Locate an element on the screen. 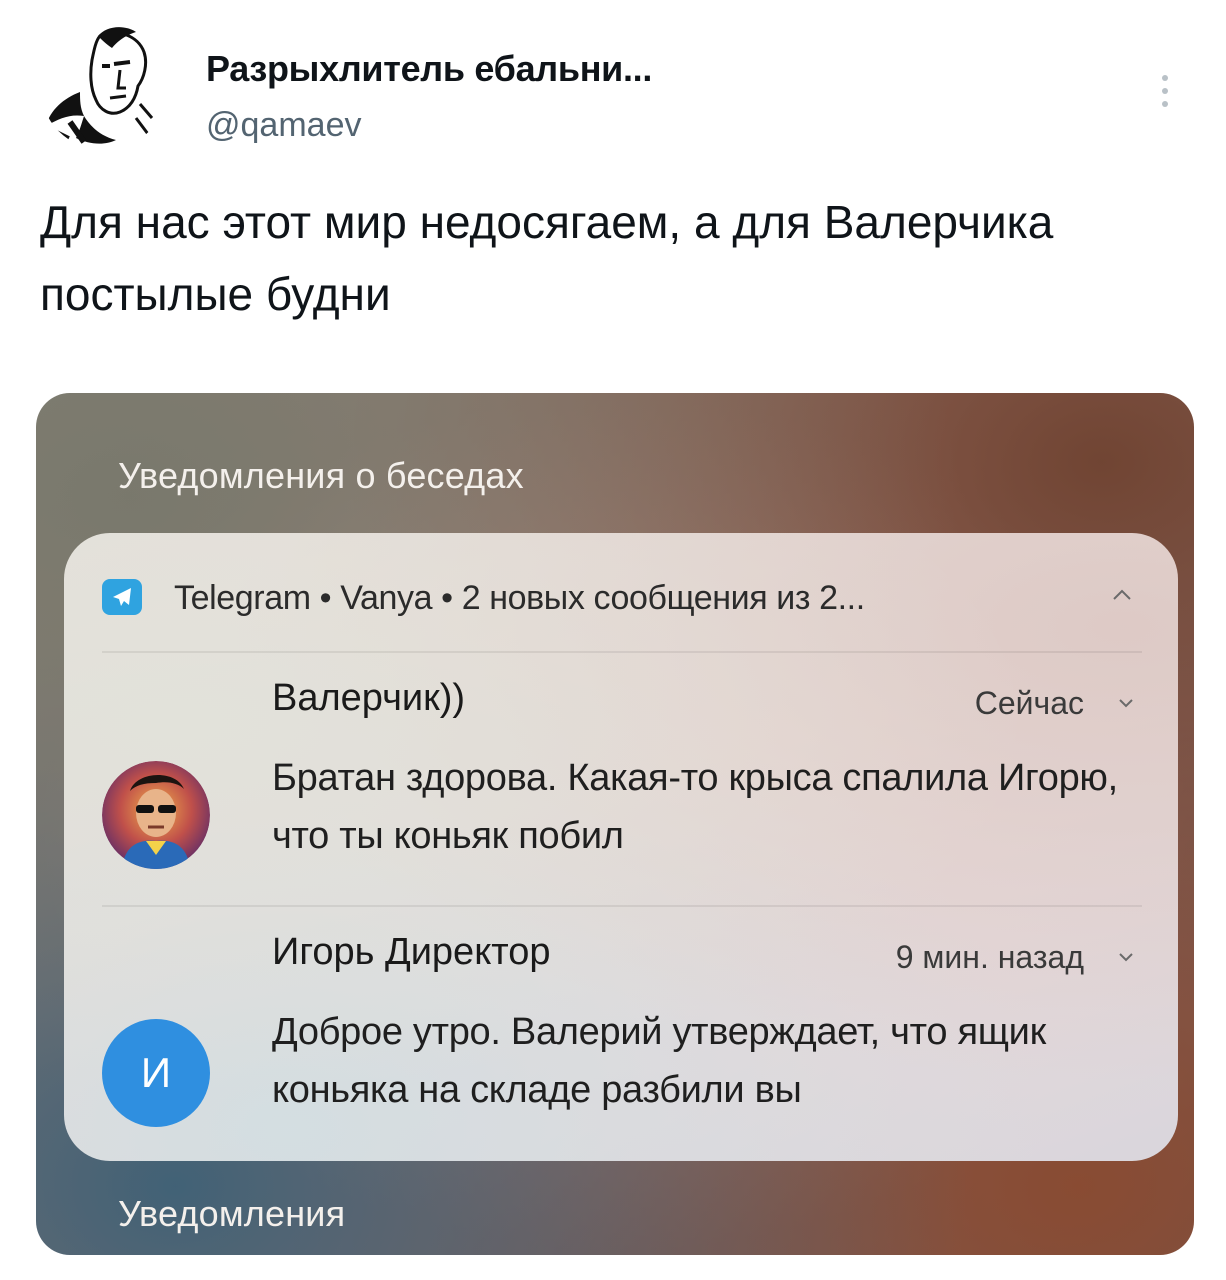  message-sender: Игорь Директор is located at coordinates (411, 952).